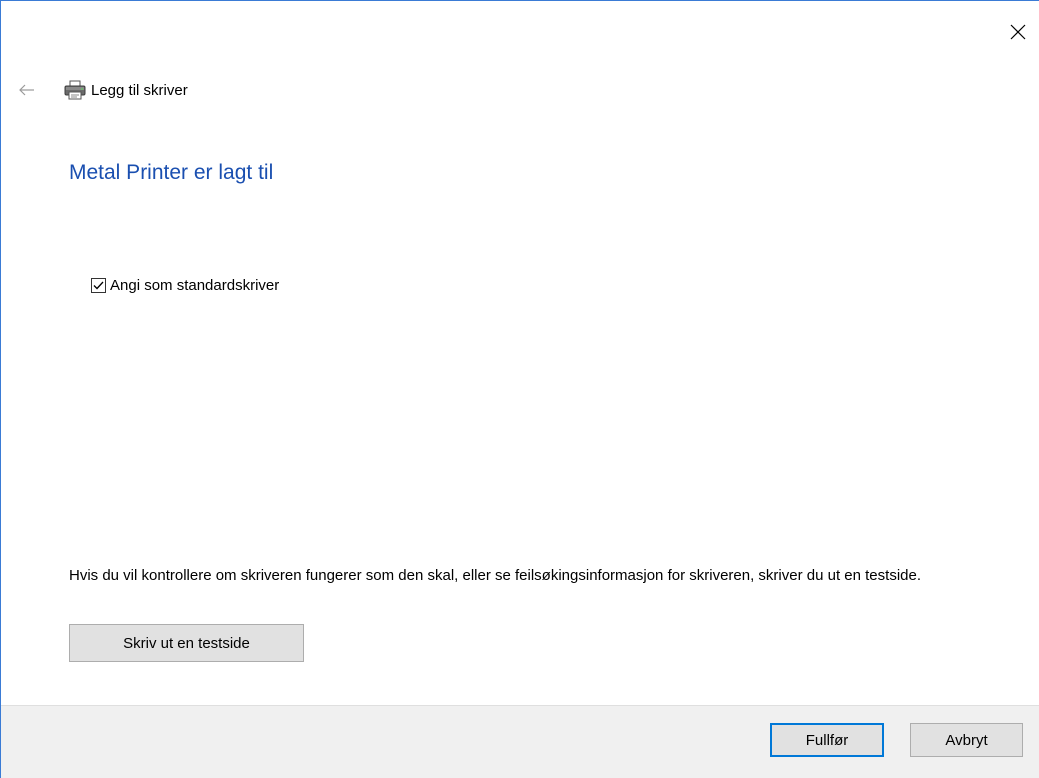 Image resolution: width=1039 pixels, height=778 pixels. I want to click on cancel-button: Avbryt, so click(966, 740).